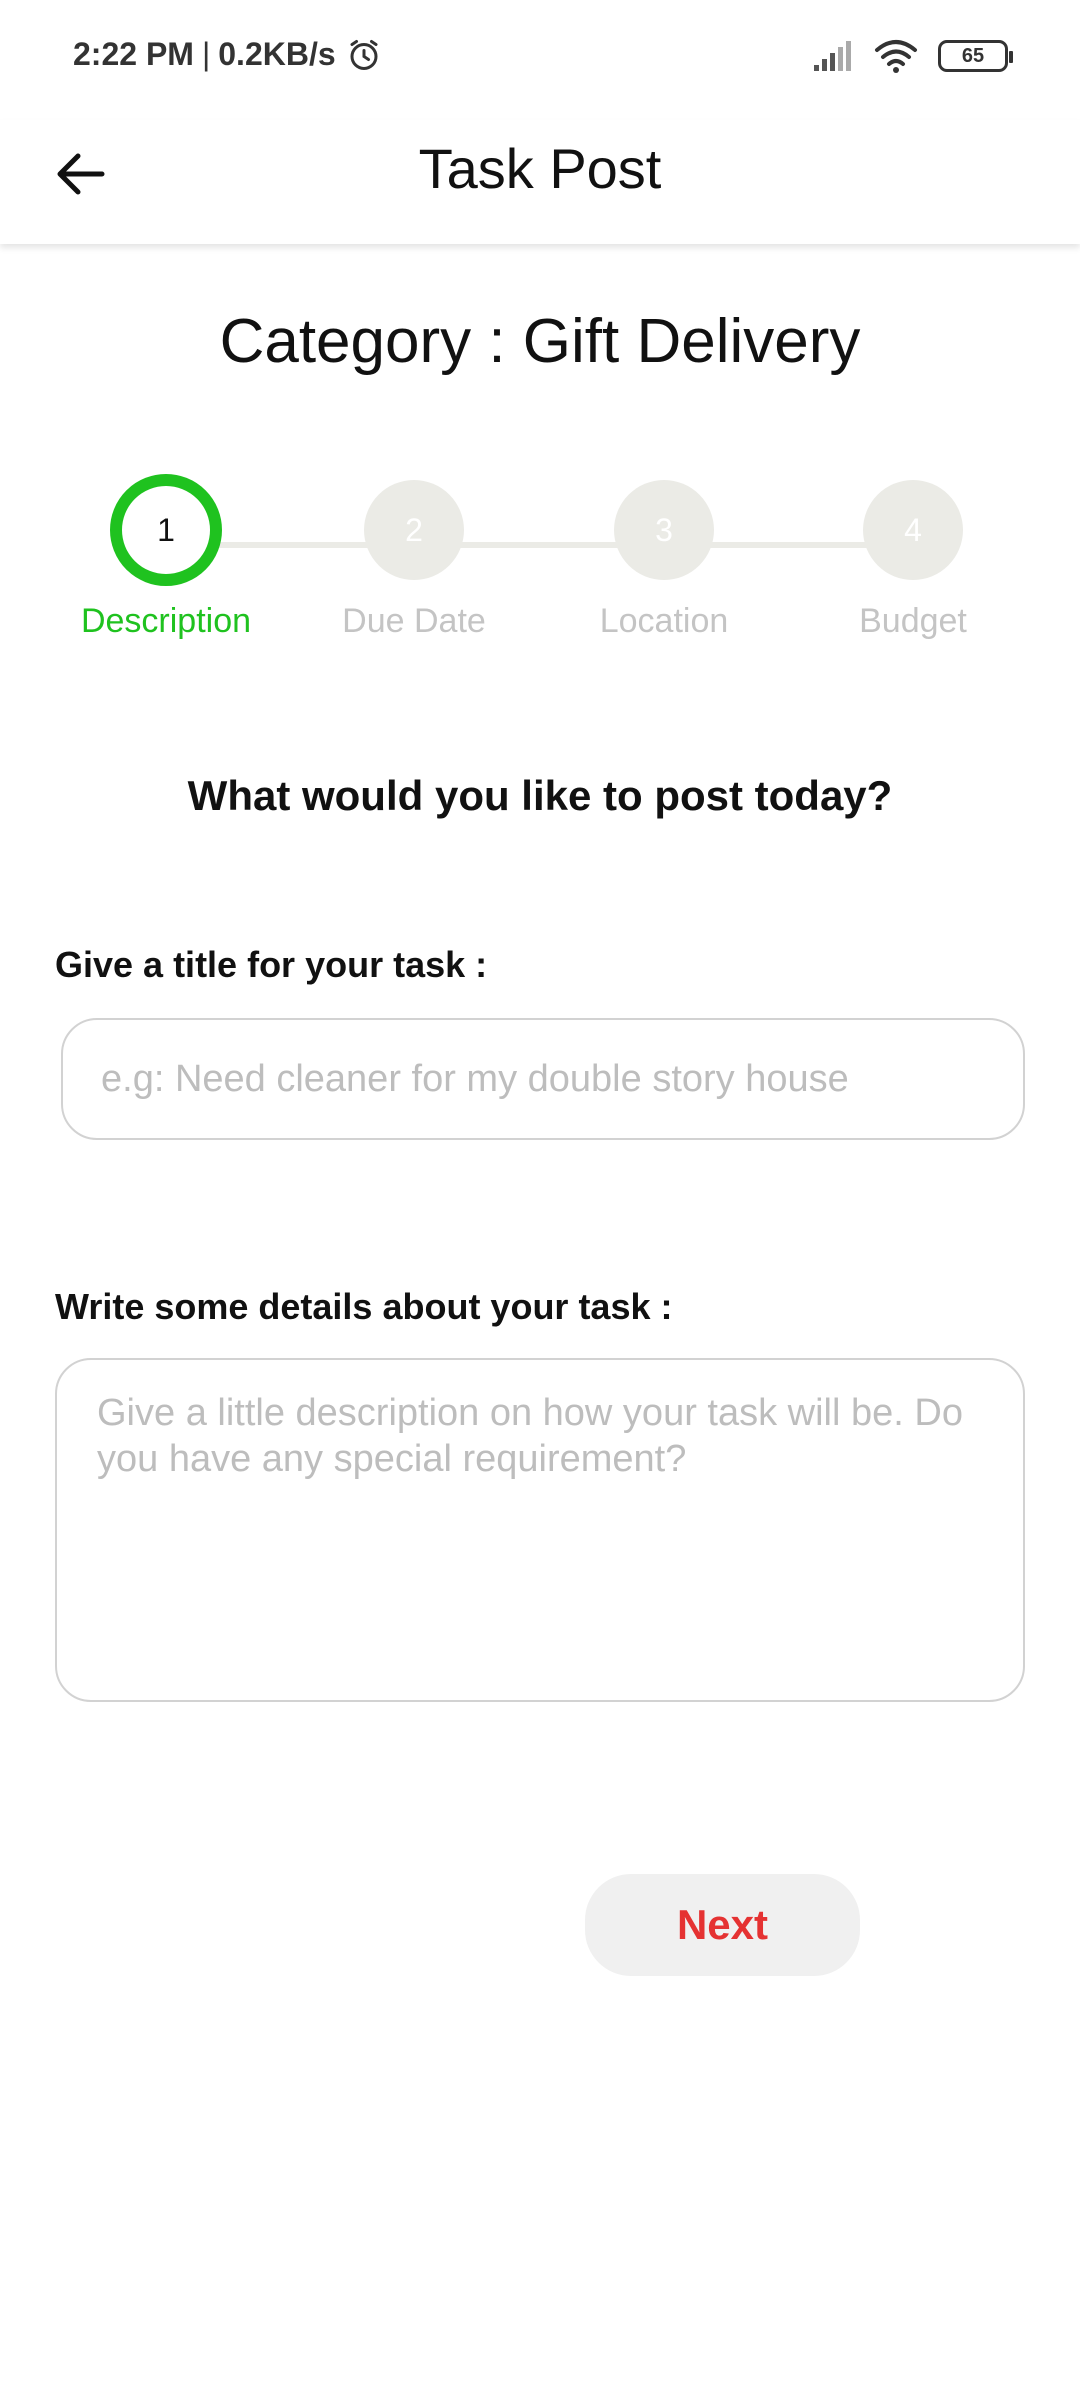 Image resolution: width=1080 pixels, height=2400 pixels. I want to click on status-right: 65, so click(912, 56).